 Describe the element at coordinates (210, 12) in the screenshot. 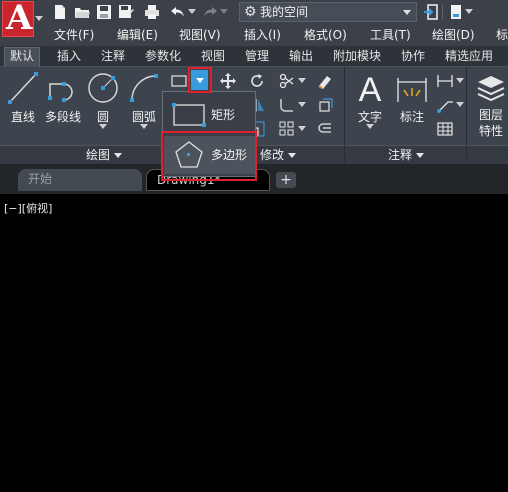

I see `redo-icon` at that location.